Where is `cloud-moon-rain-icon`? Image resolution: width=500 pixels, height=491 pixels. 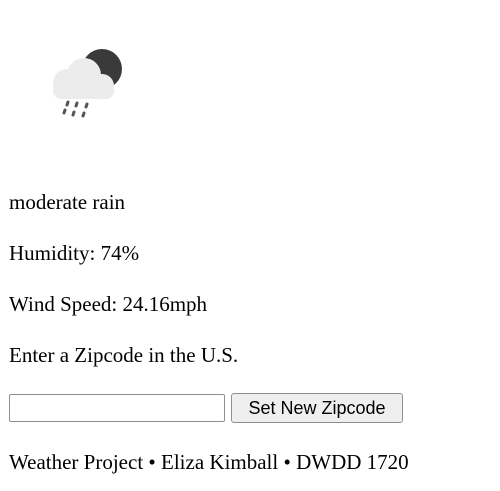 cloud-moon-rain-icon is located at coordinates (87, 83).